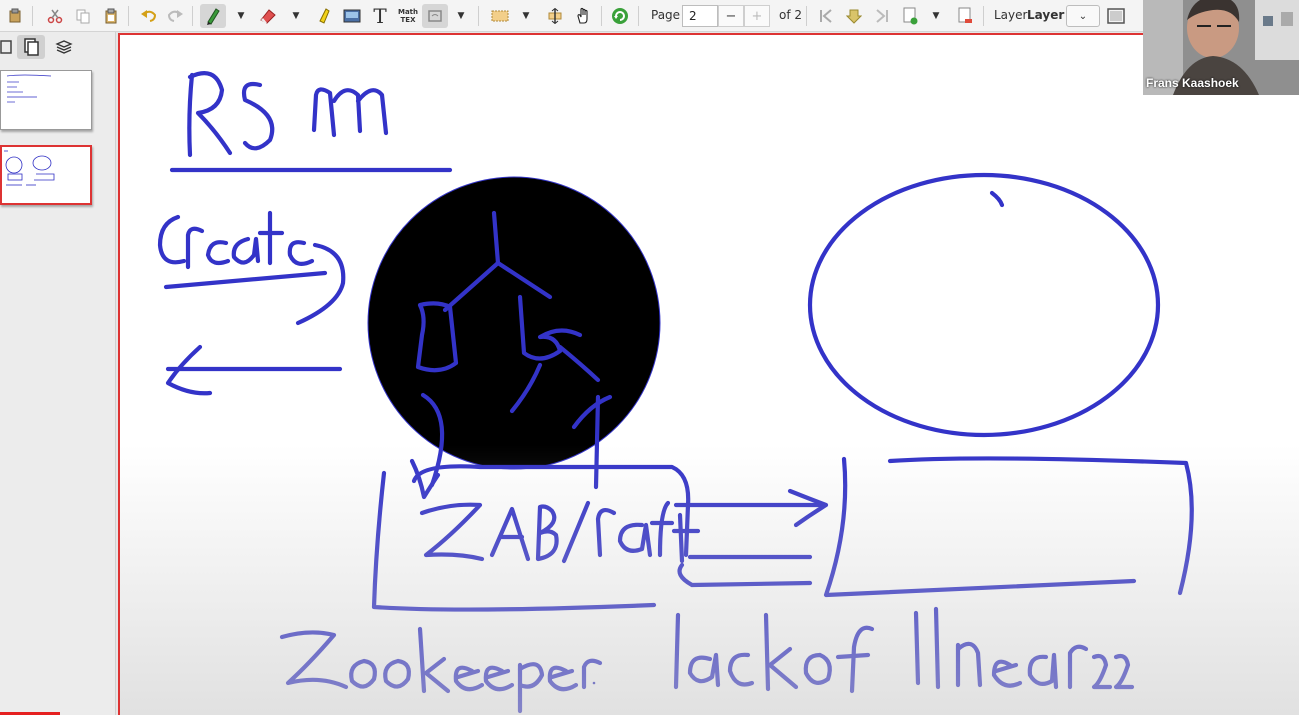  I want to click on page-label: Page, so click(666, 15).